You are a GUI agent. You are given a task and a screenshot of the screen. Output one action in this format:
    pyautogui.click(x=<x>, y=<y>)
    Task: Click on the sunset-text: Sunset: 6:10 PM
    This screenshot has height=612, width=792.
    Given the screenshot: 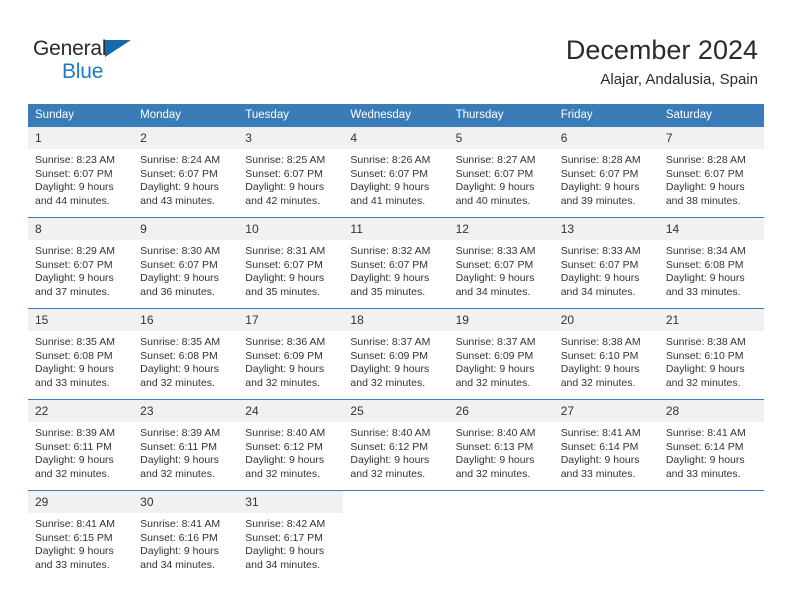 What is the action you would take?
    pyautogui.click(x=704, y=355)
    